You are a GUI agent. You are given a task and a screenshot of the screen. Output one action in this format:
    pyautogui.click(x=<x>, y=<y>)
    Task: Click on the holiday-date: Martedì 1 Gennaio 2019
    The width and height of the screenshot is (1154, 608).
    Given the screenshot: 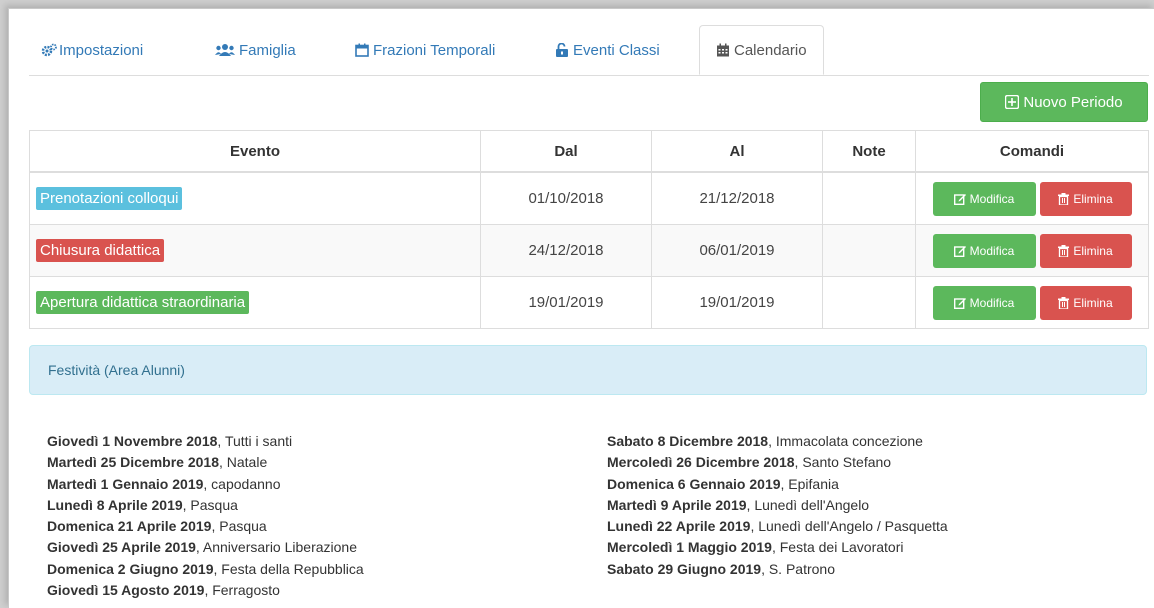 What is the action you would take?
    pyautogui.click(x=125, y=483)
    